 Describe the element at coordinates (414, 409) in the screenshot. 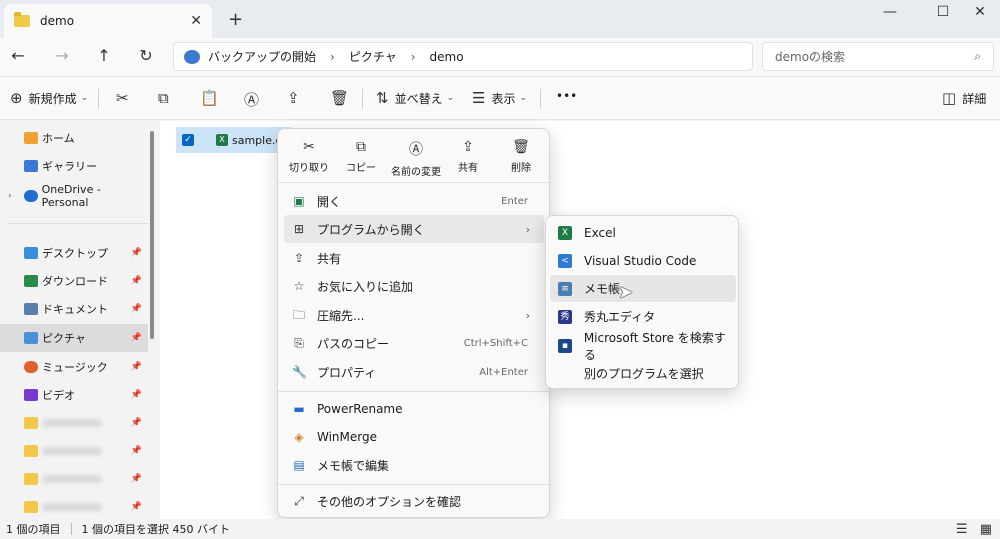

I see `menu-item-powerrename: ▬ PowerRename` at that location.